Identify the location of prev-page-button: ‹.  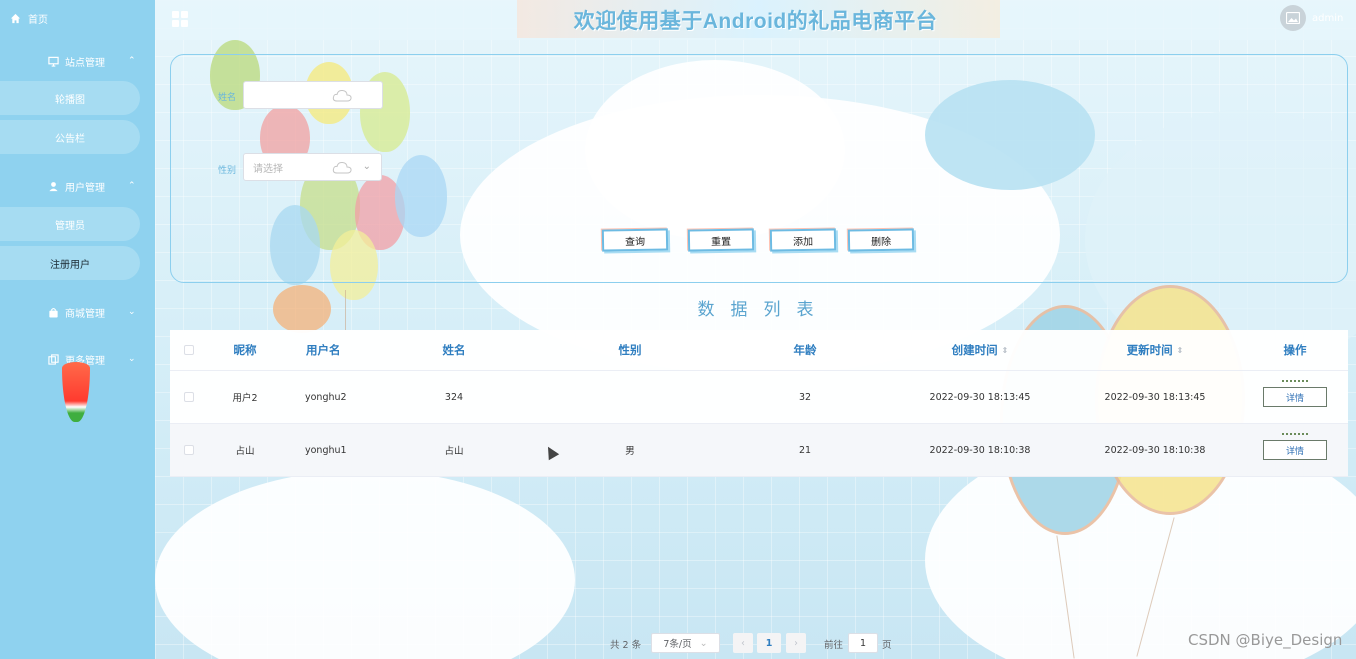
(743, 643).